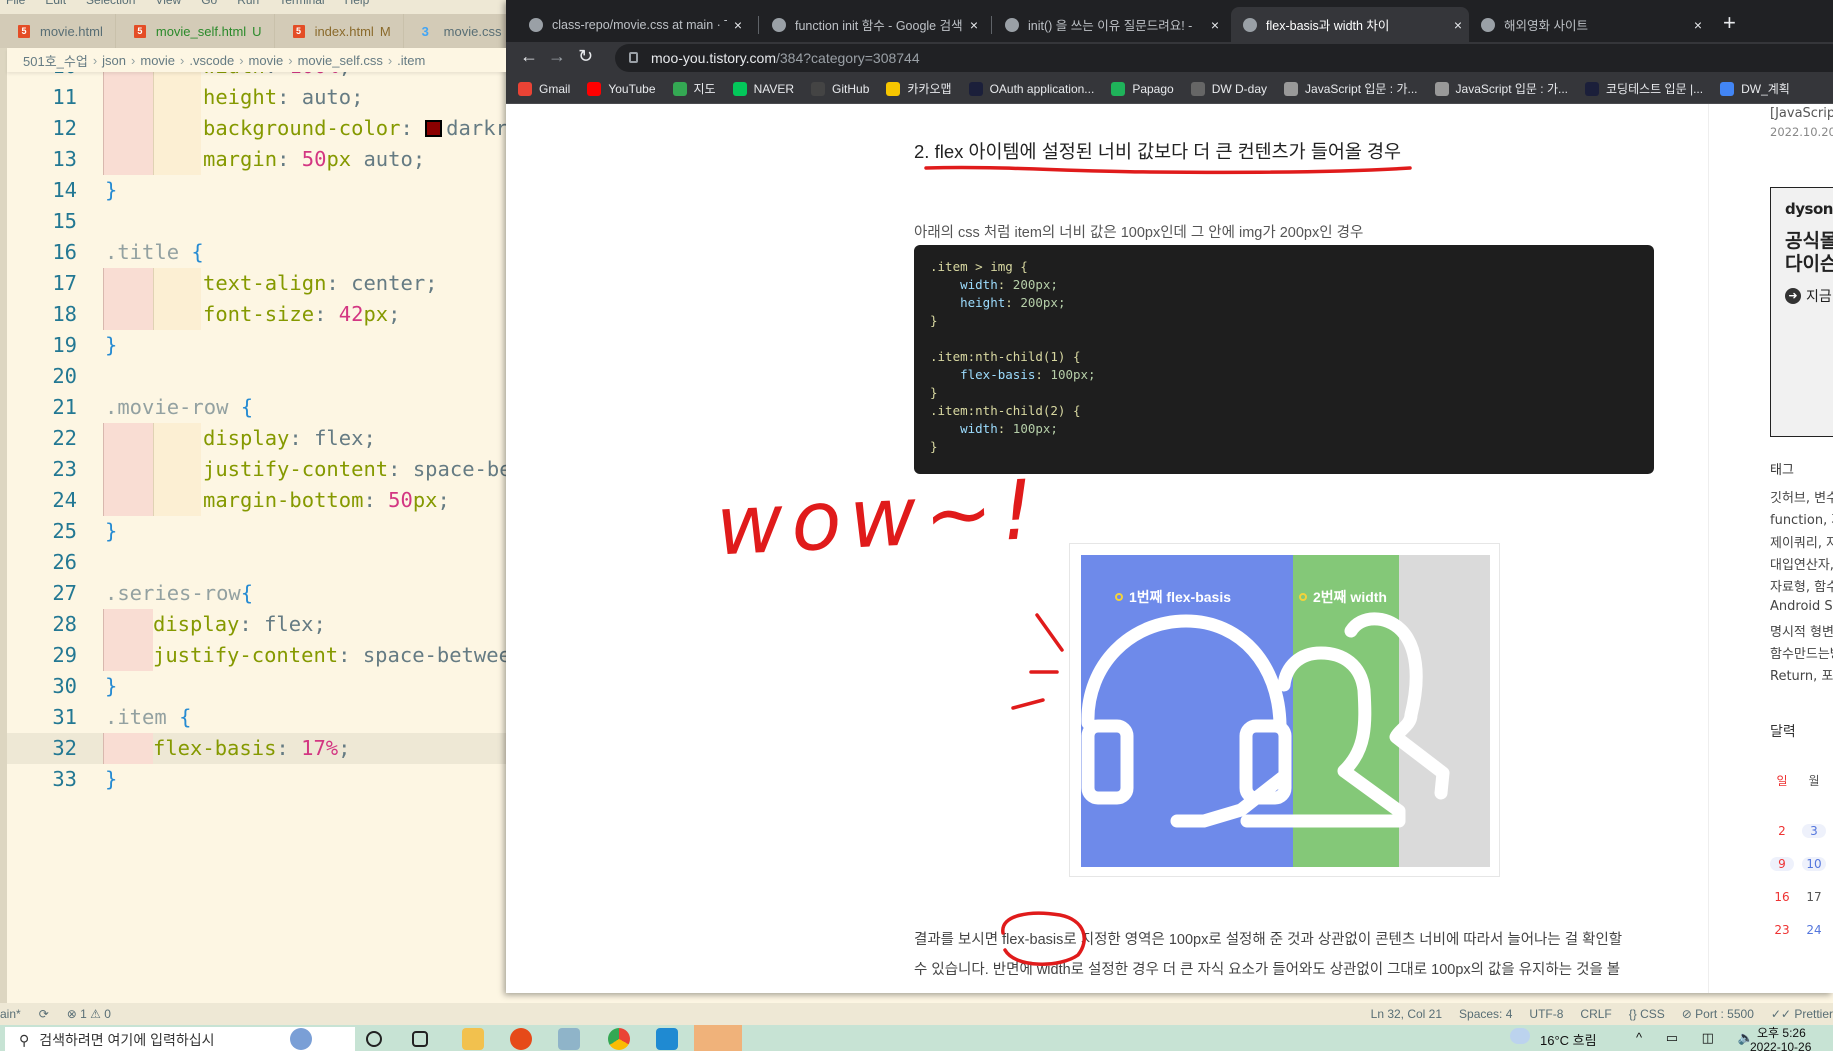  What do you see at coordinates (840, 88) in the screenshot?
I see `bookmark: GitHub` at bounding box center [840, 88].